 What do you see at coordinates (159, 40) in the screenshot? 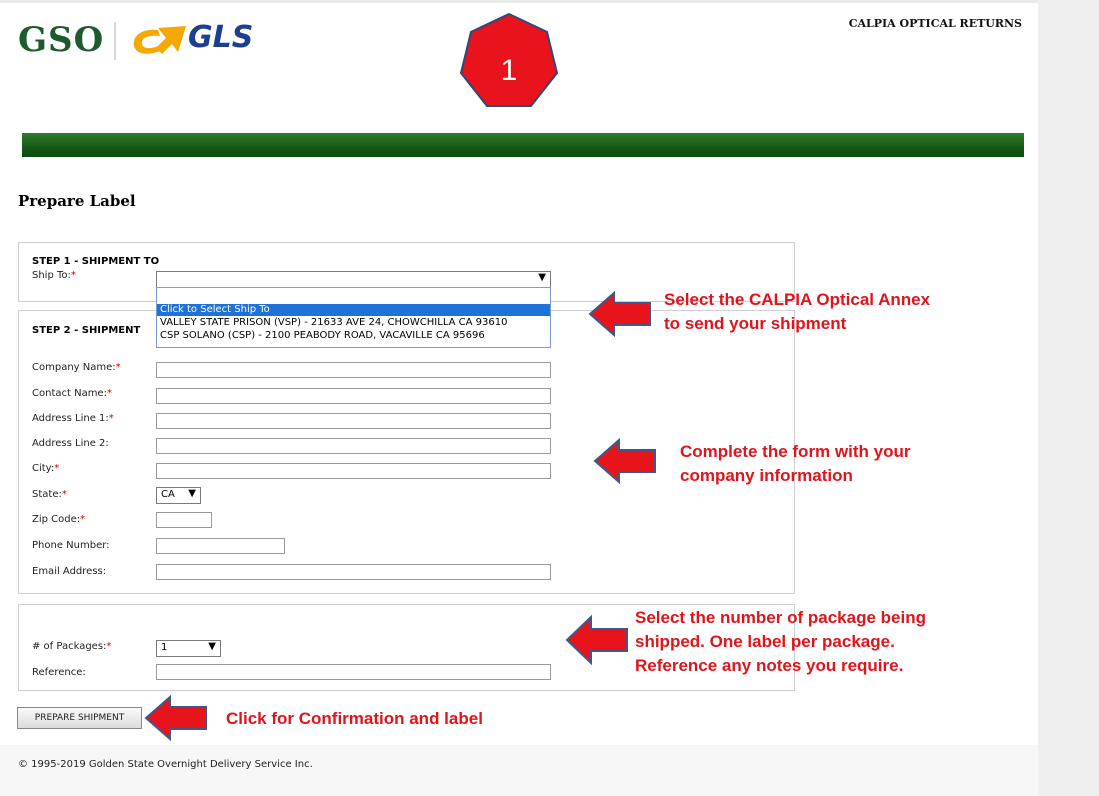
I see `gls-arrow-logo-icon` at bounding box center [159, 40].